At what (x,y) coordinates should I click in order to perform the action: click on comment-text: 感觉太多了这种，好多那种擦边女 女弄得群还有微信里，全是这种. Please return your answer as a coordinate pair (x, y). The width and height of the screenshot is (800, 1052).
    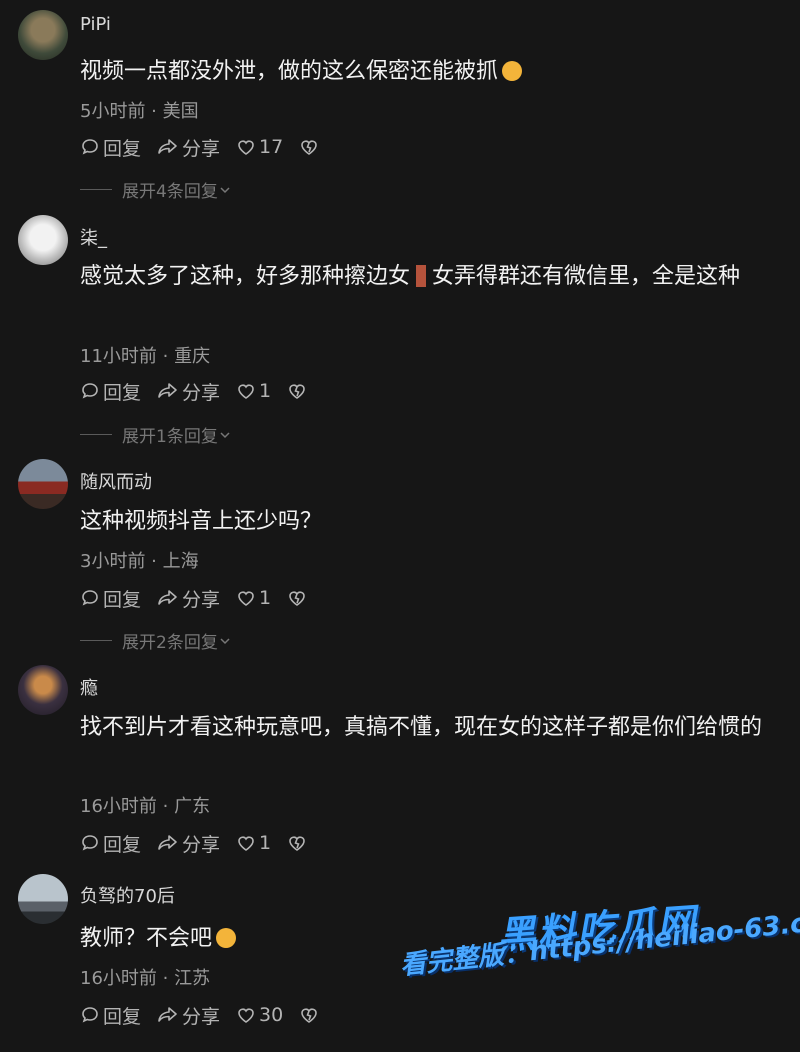
    Looking at the image, I should click on (432, 277).